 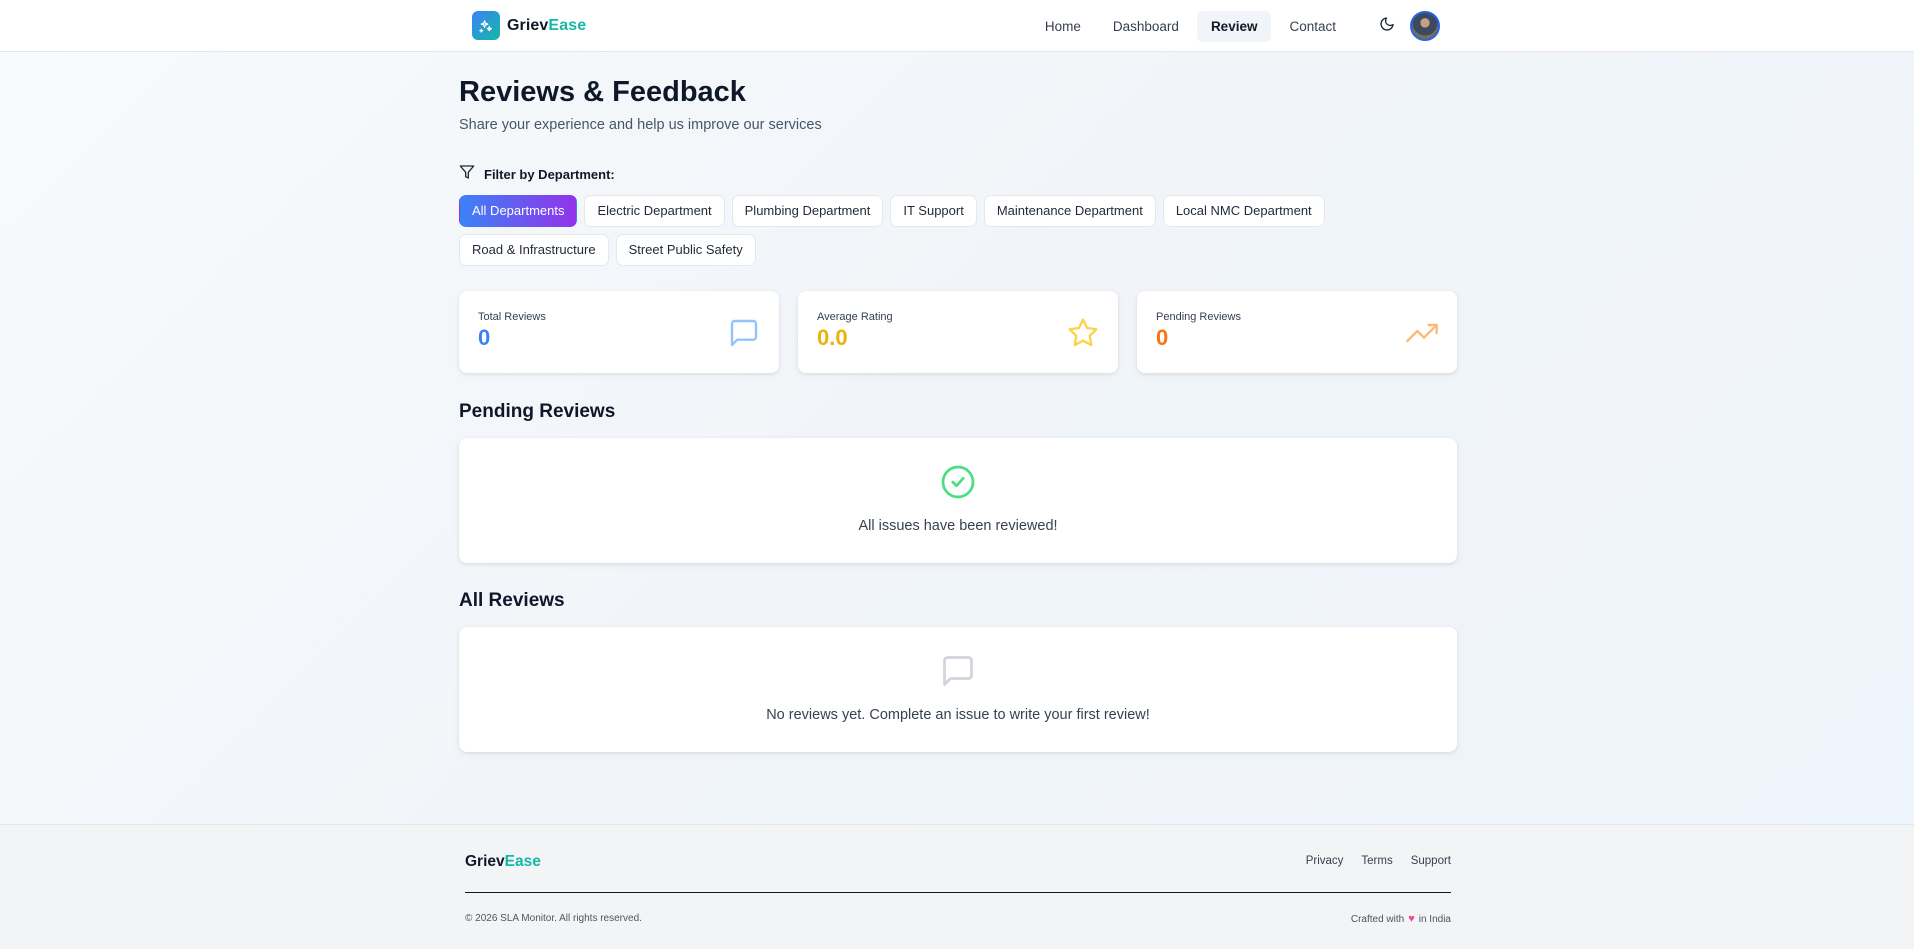 I want to click on pending-reviews-title: Pending Reviews, so click(x=537, y=411).